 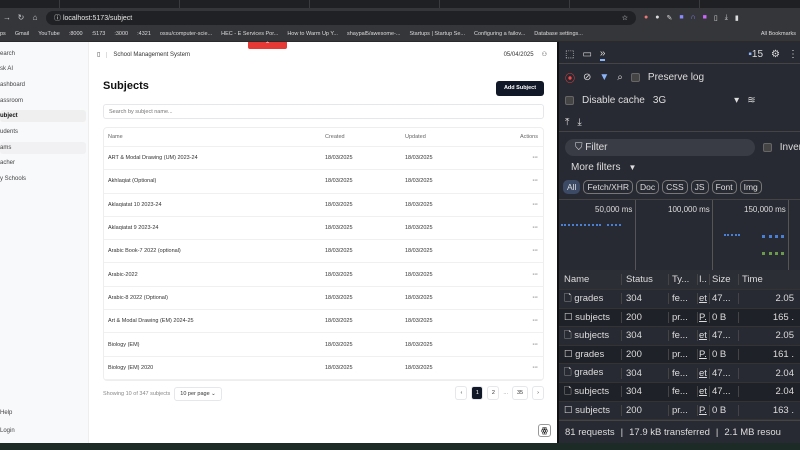 What do you see at coordinates (691, 18) in the screenshot?
I see `extensions: ● ● ✎ ■ ∩ ■ ▯ ⤓ ▮` at bounding box center [691, 18].